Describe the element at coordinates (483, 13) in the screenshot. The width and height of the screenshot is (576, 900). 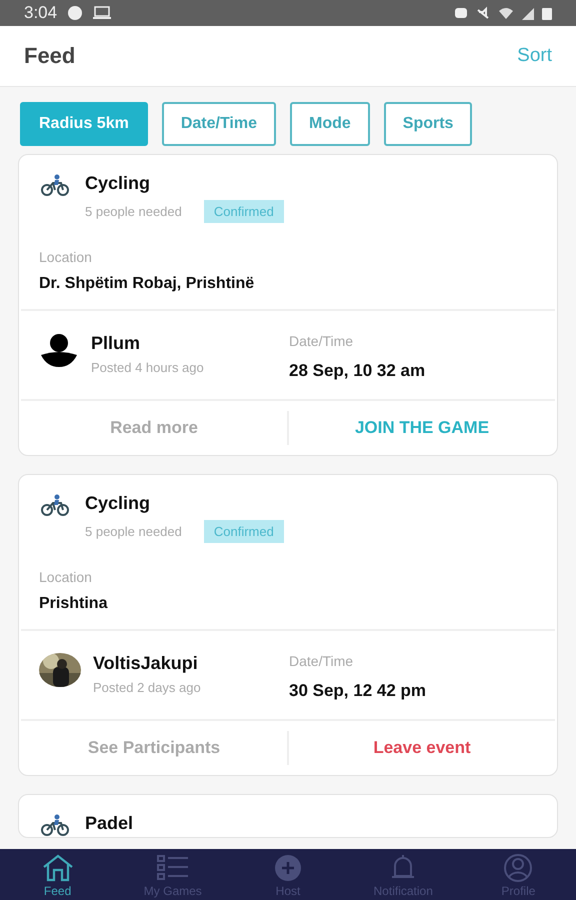
I see `mute-icon` at that location.